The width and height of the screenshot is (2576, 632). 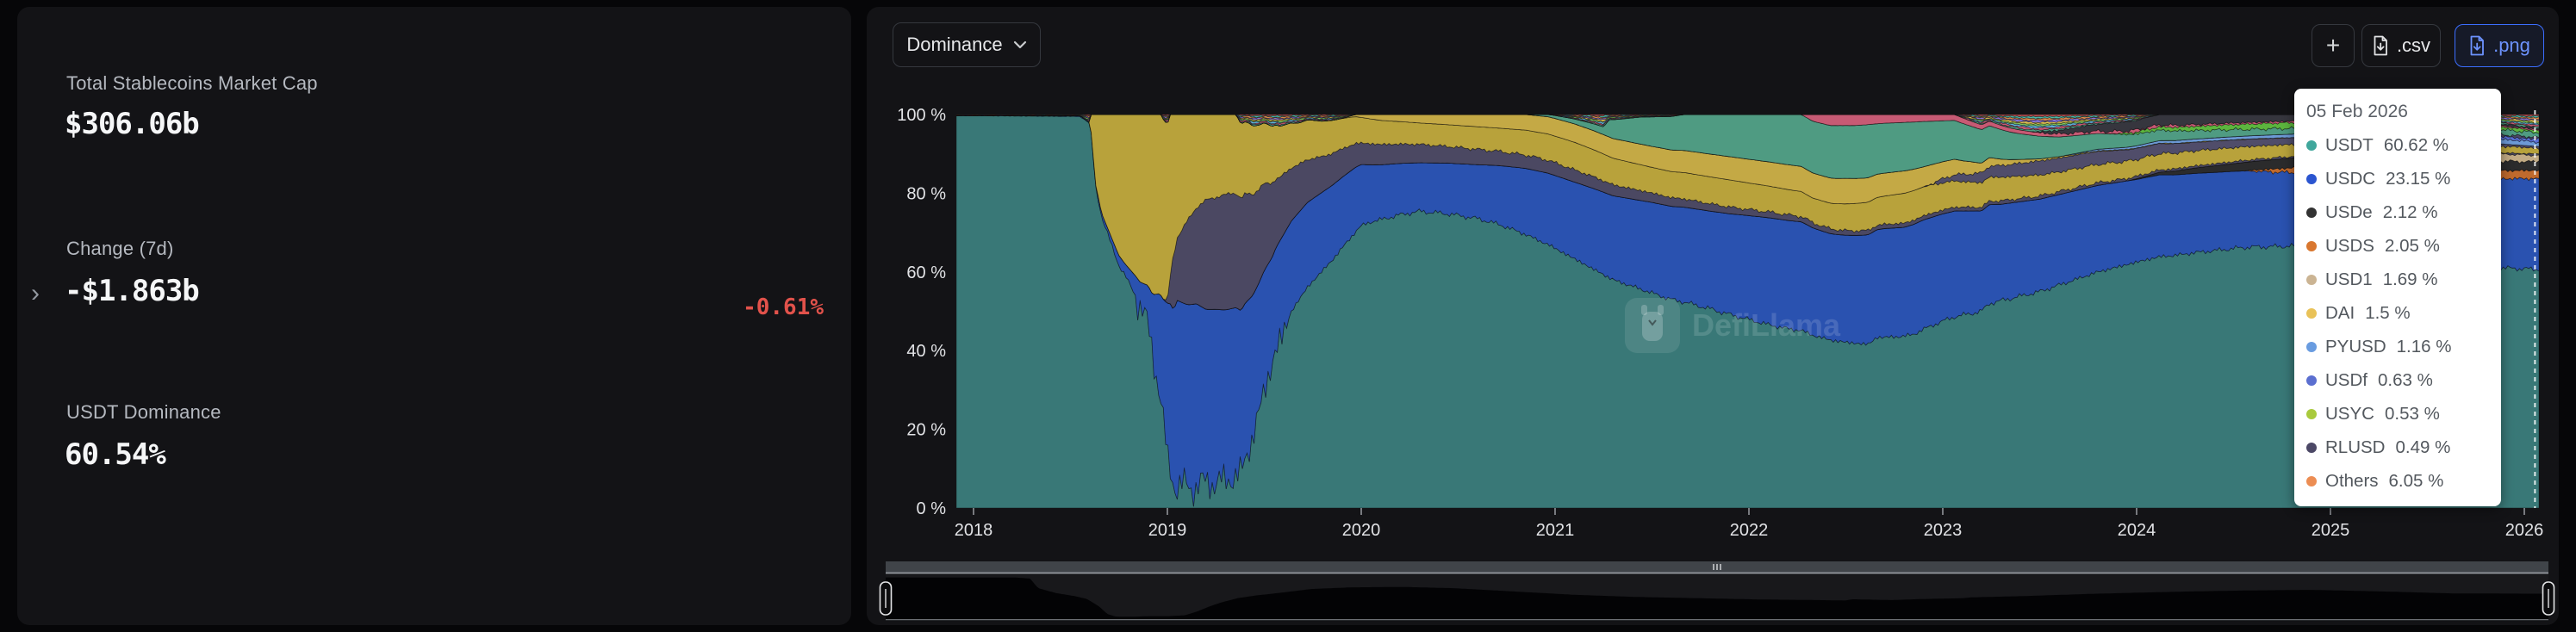 What do you see at coordinates (926, 430) in the screenshot?
I see `svg-text: 20 %` at bounding box center [926, 430].